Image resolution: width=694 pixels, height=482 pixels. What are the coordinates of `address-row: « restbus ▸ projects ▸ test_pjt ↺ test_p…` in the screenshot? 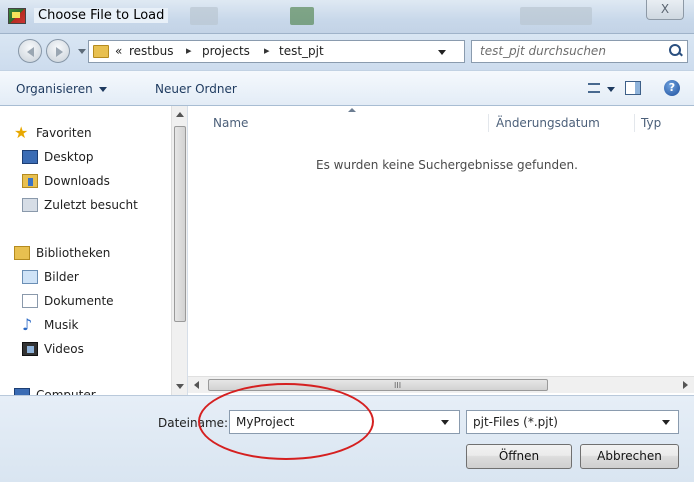 It's located at (347, 52).